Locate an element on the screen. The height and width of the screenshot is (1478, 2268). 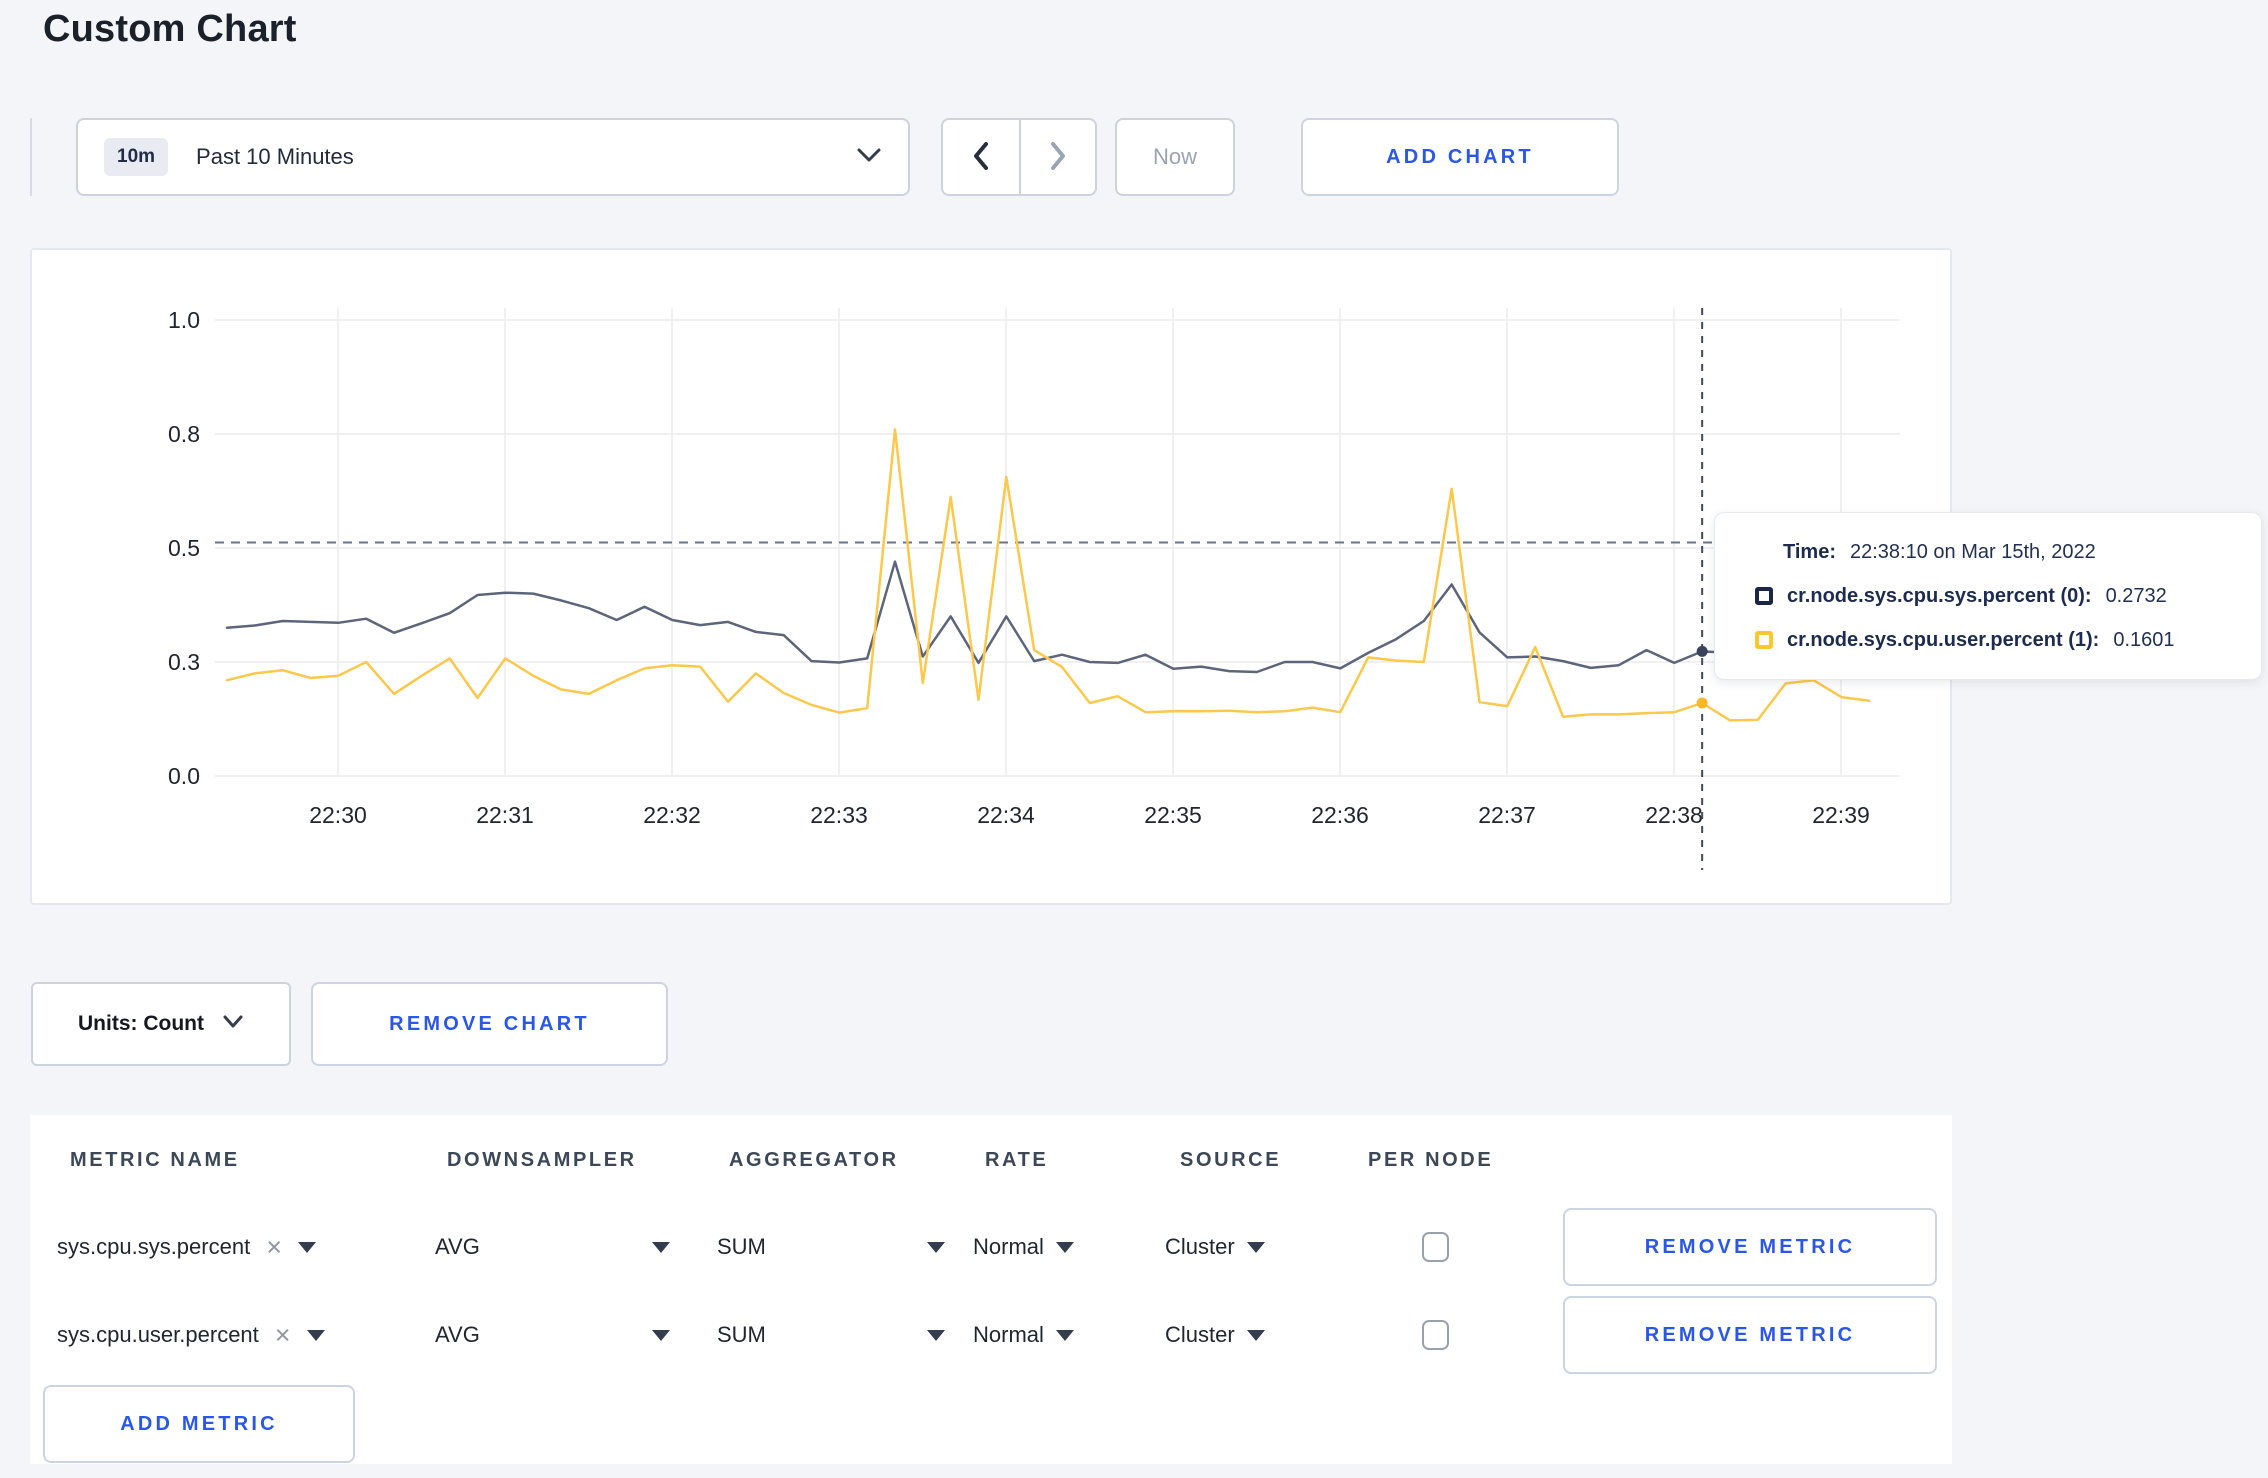
add-metric-button: ADD METRIC is located at coordinates (199, 1424).